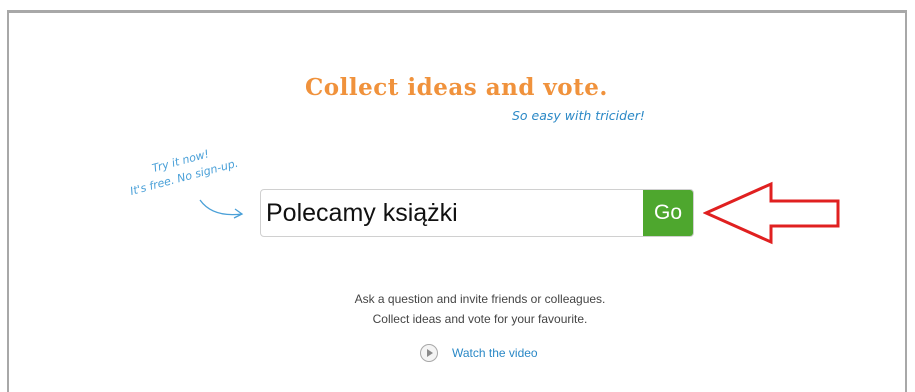  I want to click on red-annotation-arrow-icon, so click(771, 213).